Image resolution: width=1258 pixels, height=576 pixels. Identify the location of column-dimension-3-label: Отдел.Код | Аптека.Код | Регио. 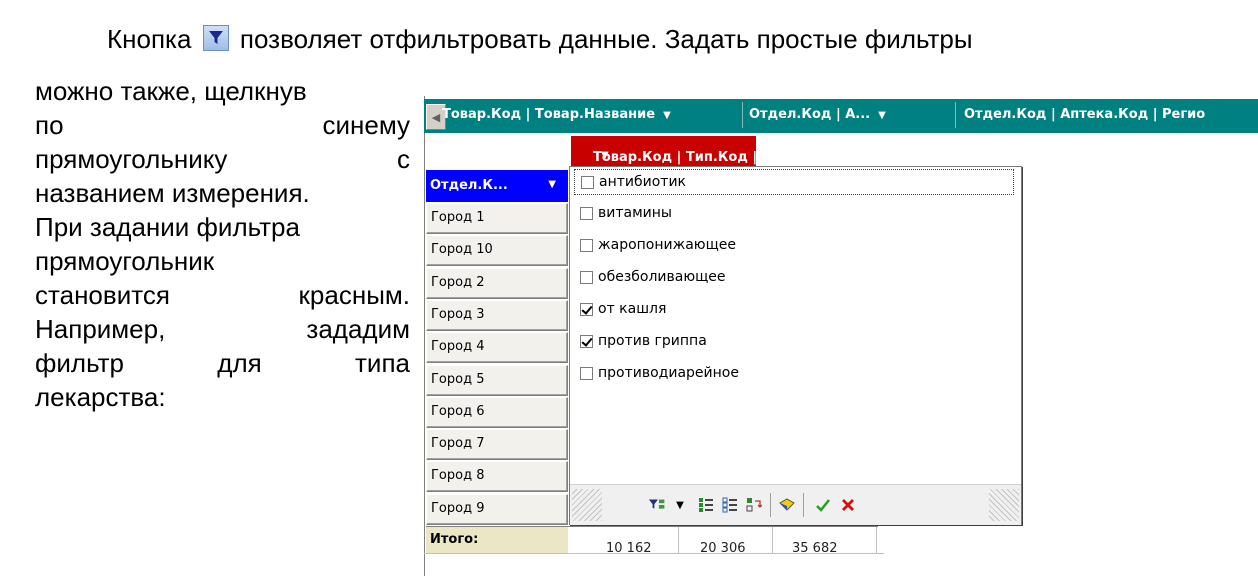
(1085, 114).